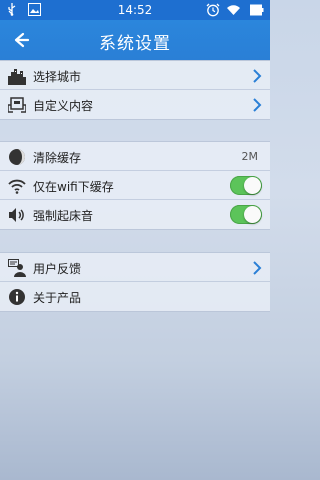 The image size is (320, 480). Describe the element at coordinates (135, 75) in the screenshot. I see `select-city-row: 选择城市` at that location.